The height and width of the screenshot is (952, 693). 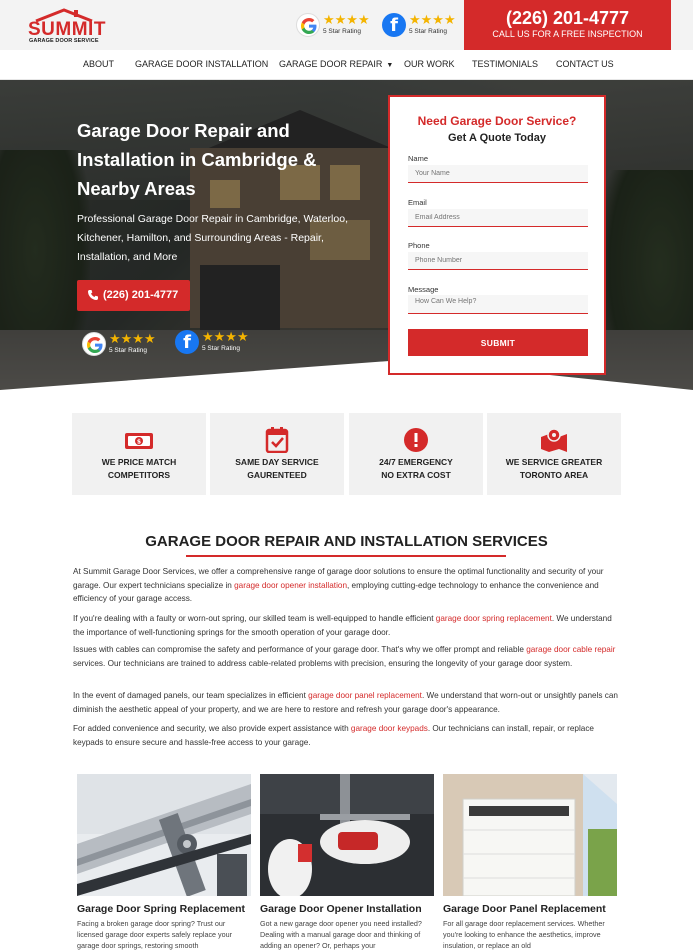 What do you see at coordinates (93, 295) in the screenshot?
I see `phone-icon` at bounding box center [93, 295].